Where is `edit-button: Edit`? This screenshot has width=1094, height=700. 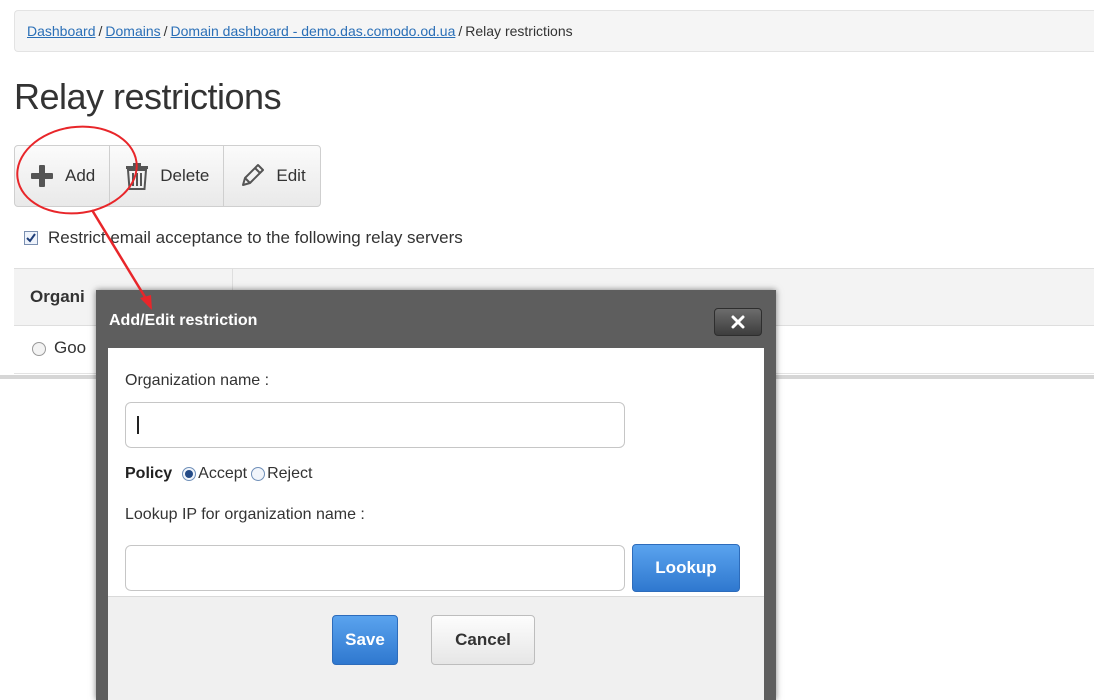
edit-button: Edit is located at coordinates (271, 176).